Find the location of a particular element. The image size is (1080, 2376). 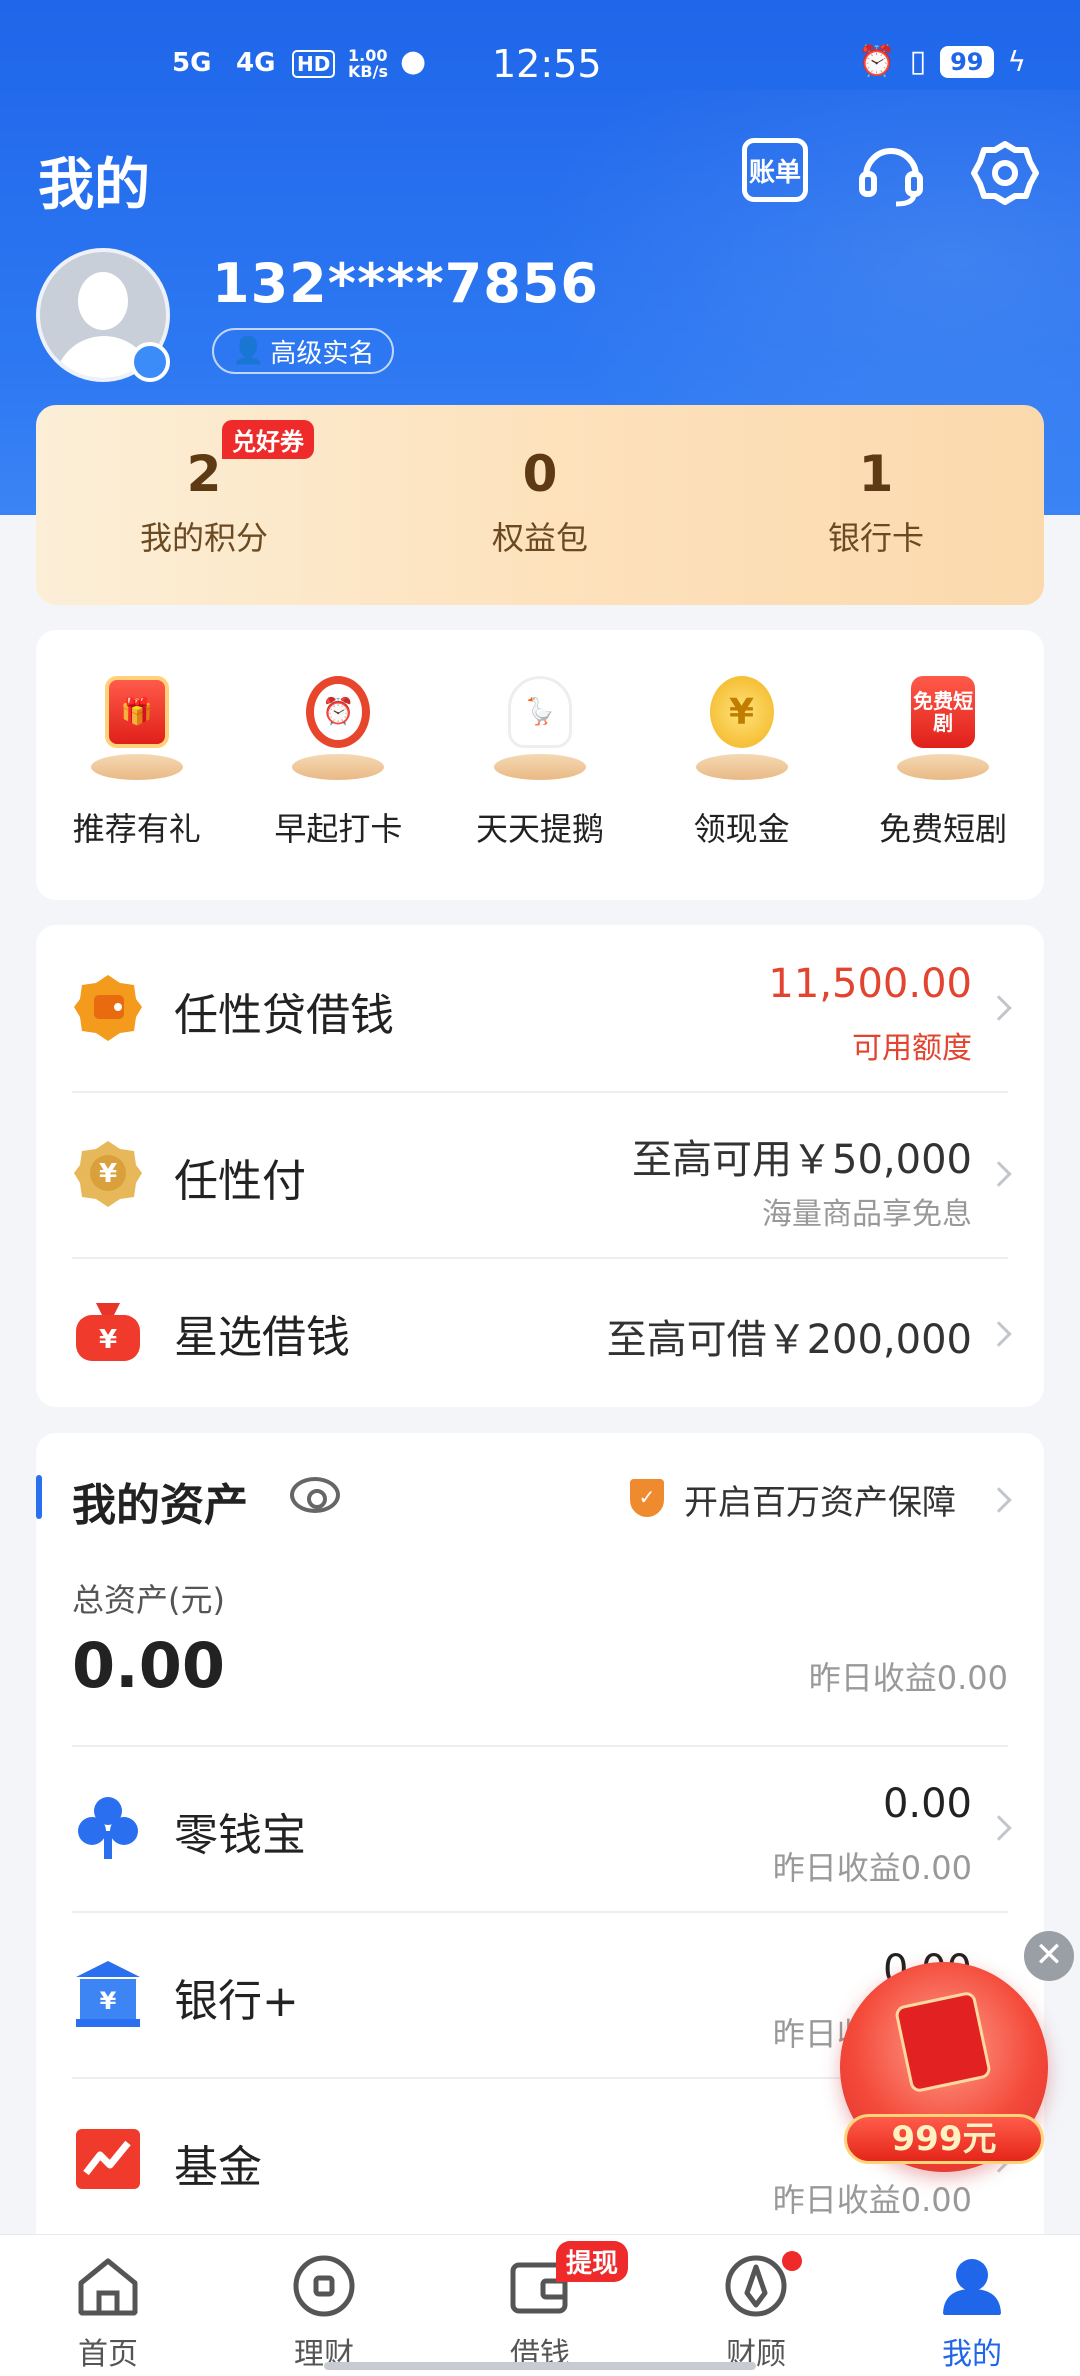

quick-item-drama: 免费短剧 免费短剧 is located at coordinates (943, 786).